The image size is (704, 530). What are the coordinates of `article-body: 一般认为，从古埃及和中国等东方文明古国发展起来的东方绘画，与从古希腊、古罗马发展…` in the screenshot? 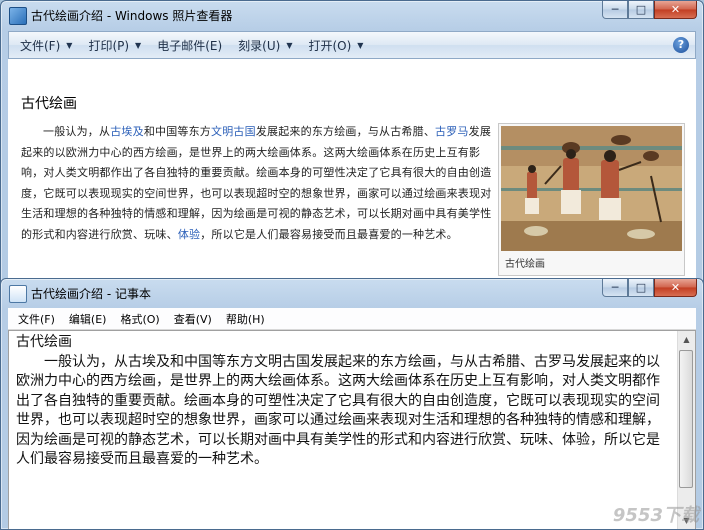 It's located at (256, 183).